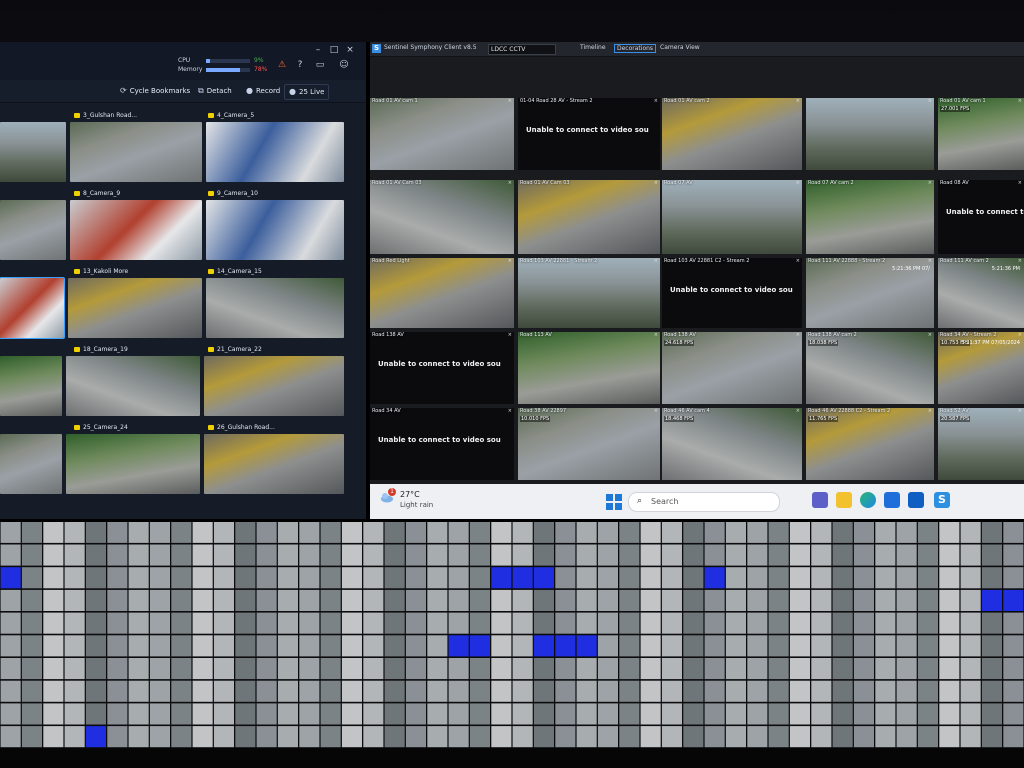 This screenshot has height=768, width=1024. I want to click on teams-icon, so click(820, 500).